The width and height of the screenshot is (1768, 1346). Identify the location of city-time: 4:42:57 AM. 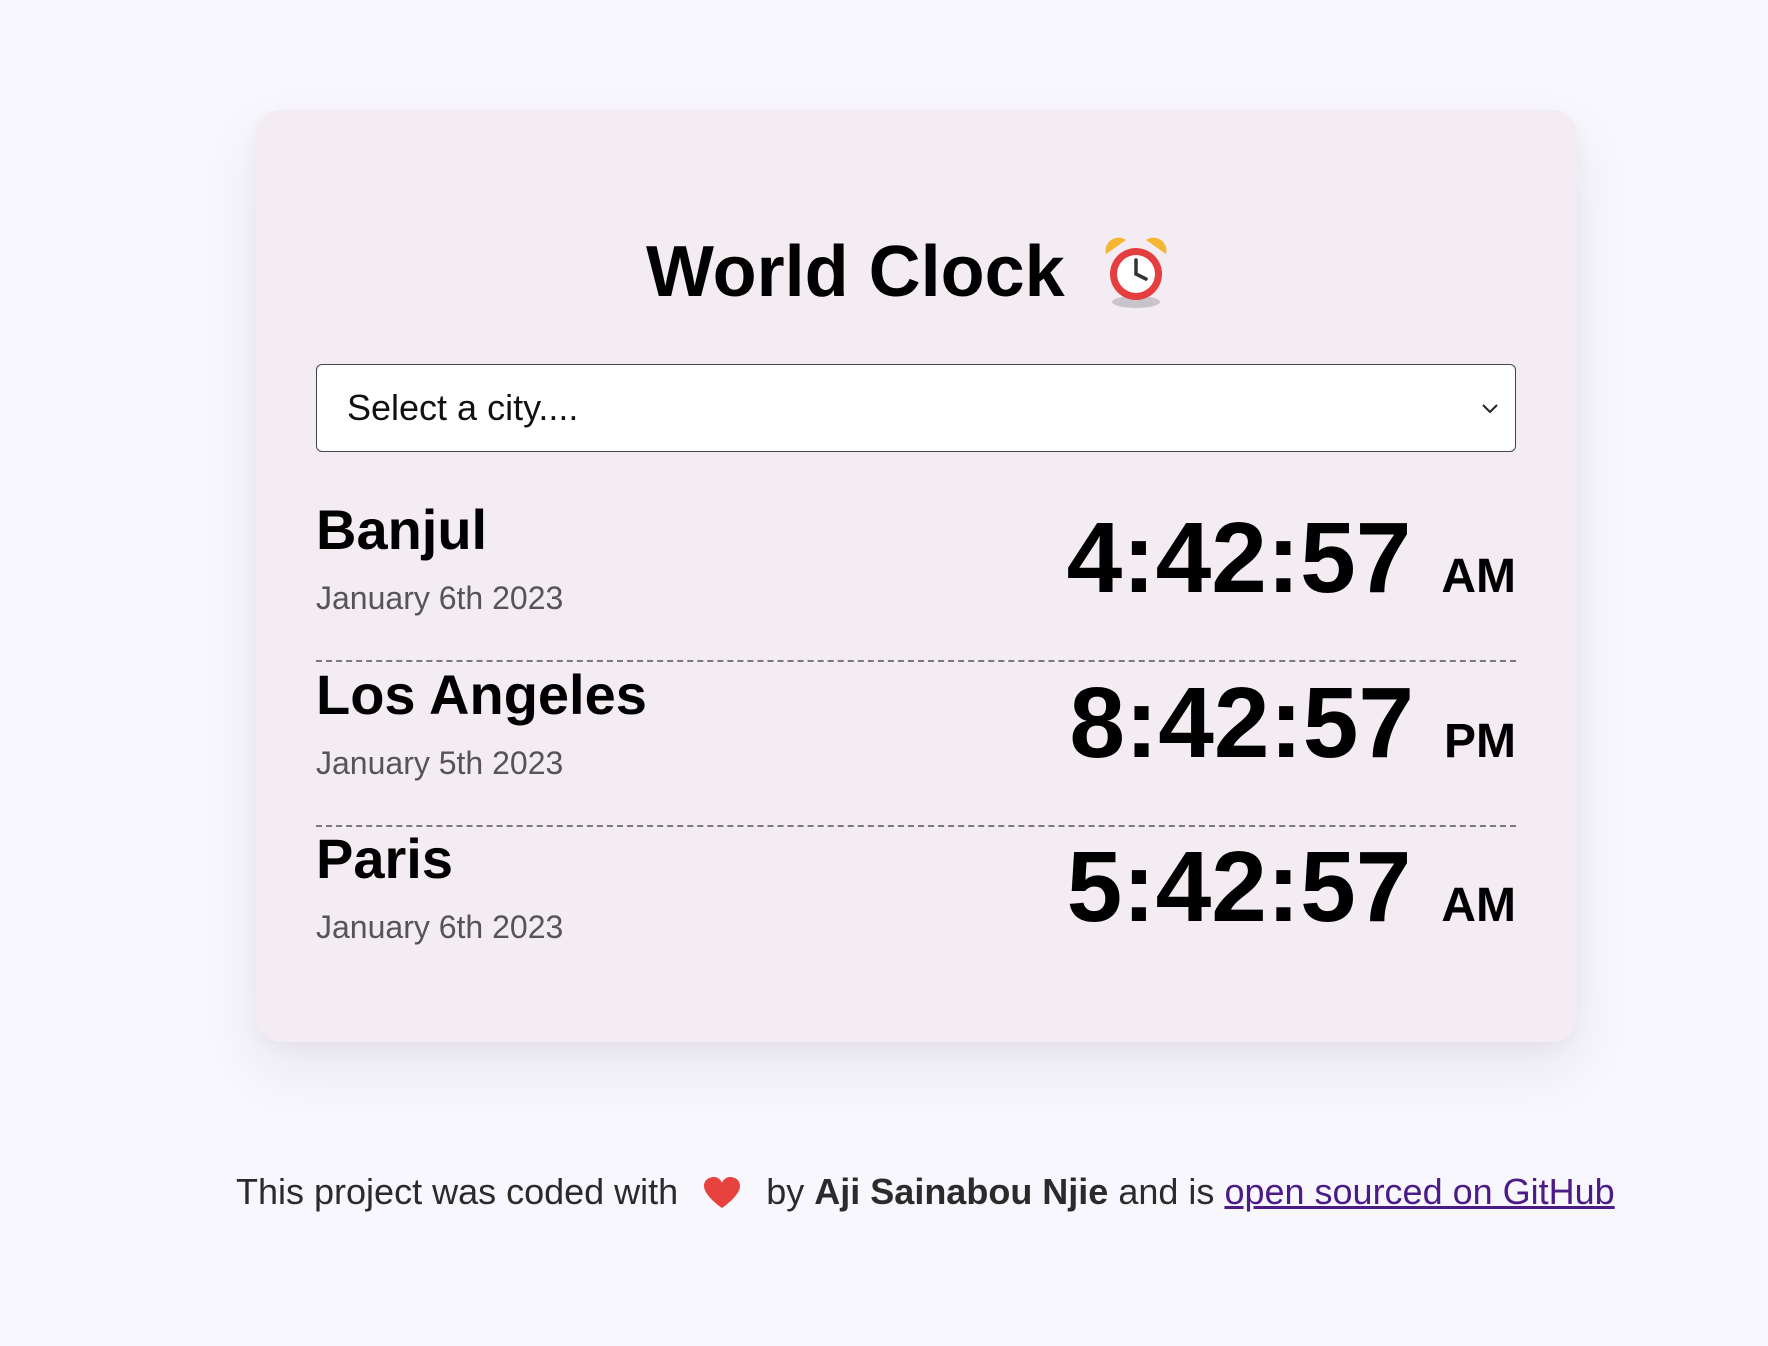
(1291, 558).